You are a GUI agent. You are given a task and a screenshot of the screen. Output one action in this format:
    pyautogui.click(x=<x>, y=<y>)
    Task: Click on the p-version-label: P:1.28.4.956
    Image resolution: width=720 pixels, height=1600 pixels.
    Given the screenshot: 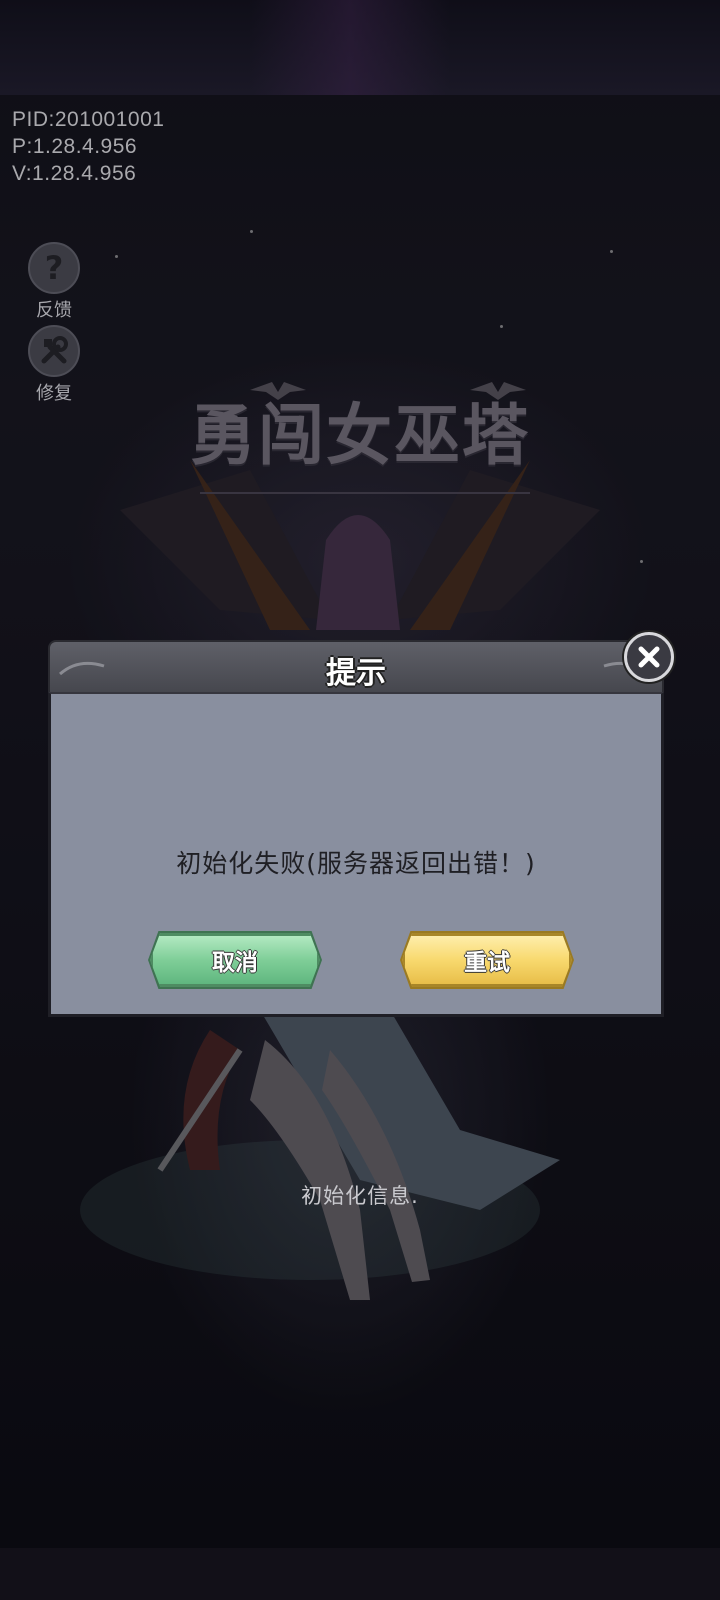 What is the action you would take?
    pyautogui.click(x=75, y=146)
    